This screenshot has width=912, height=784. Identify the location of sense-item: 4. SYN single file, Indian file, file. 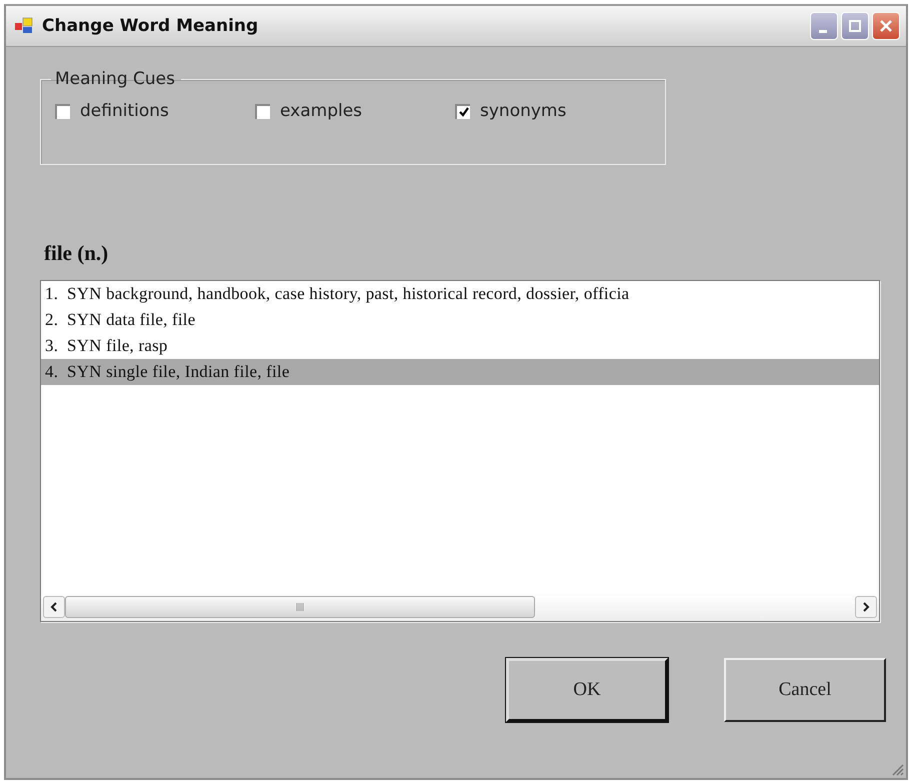
(460, 372).